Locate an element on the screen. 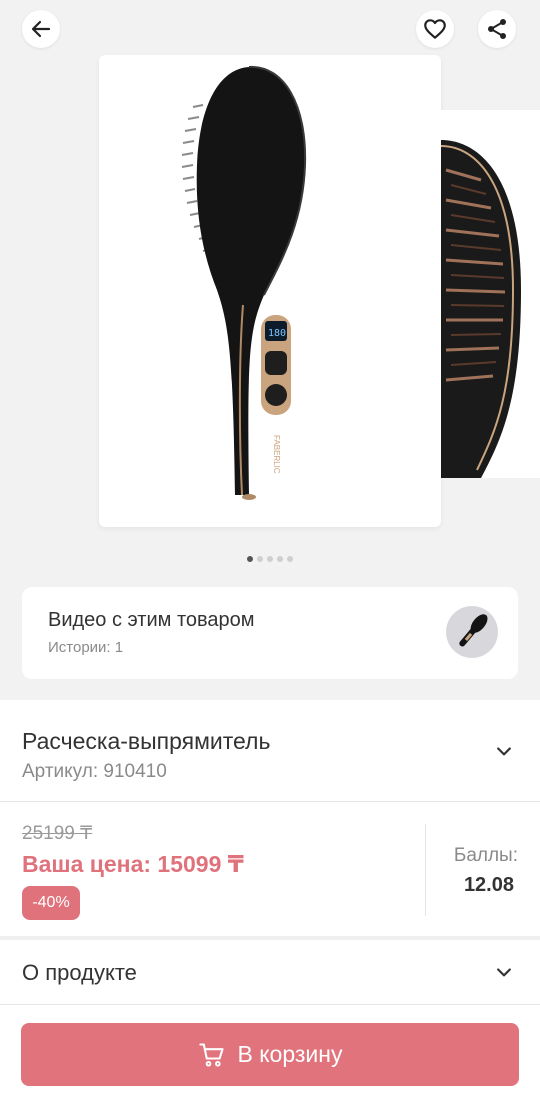 The height and width of the screenshot is (1097, 540). about-product-label: О продукте is located at coordinates (79, 973).